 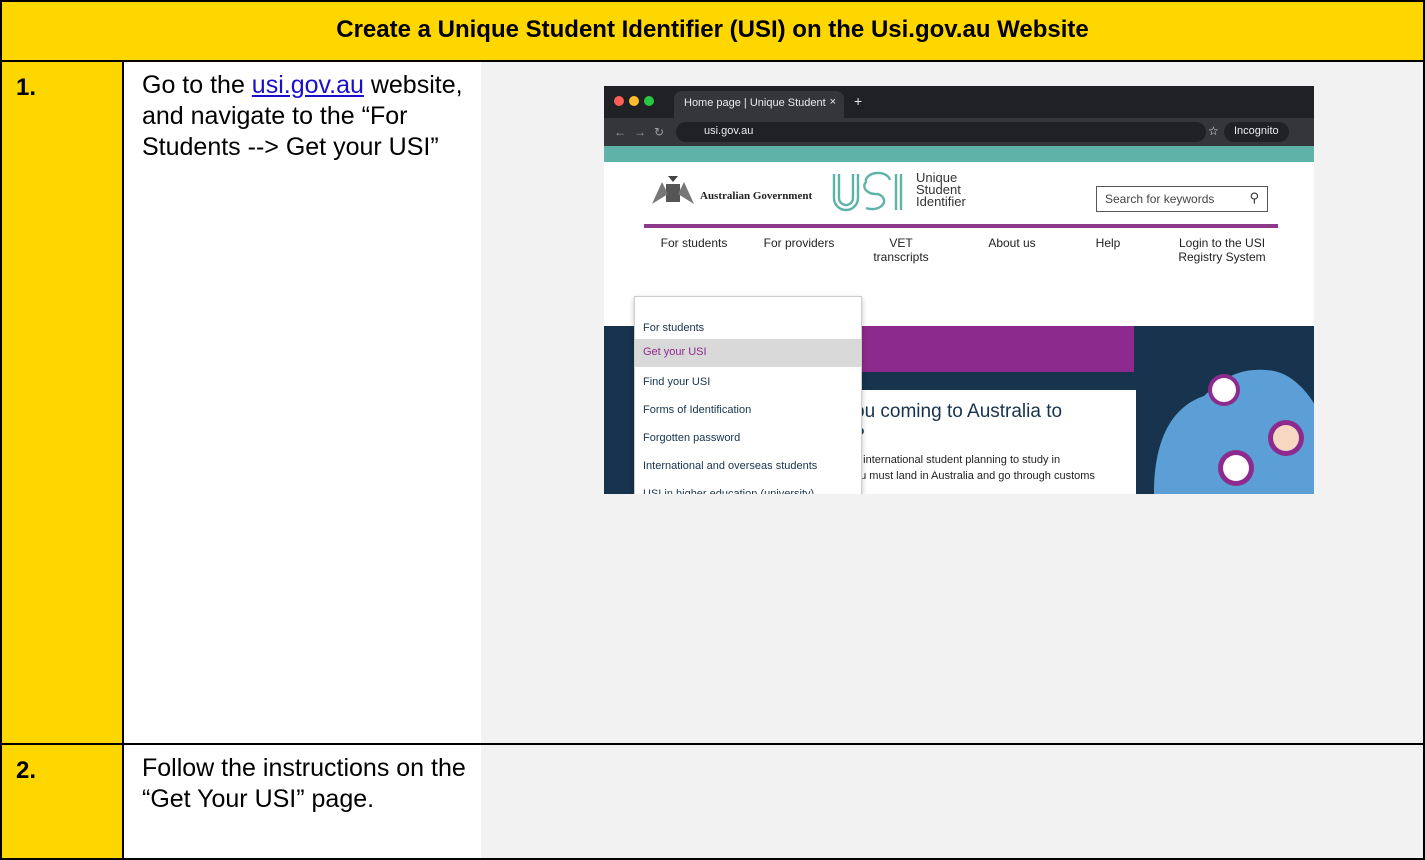 What do you see at coordinates (755, 103) in the screenshot?
I see `browser-tab-title: Home page | Unique Student` at bounding box center [755, 103].